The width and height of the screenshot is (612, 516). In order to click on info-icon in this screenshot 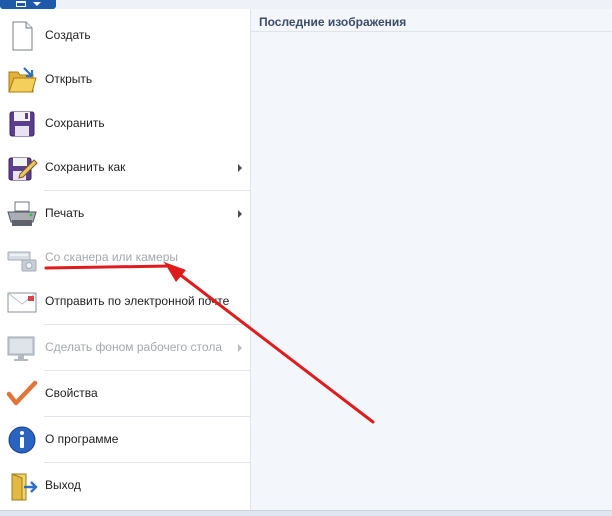, I will do `click(22, 440)`.